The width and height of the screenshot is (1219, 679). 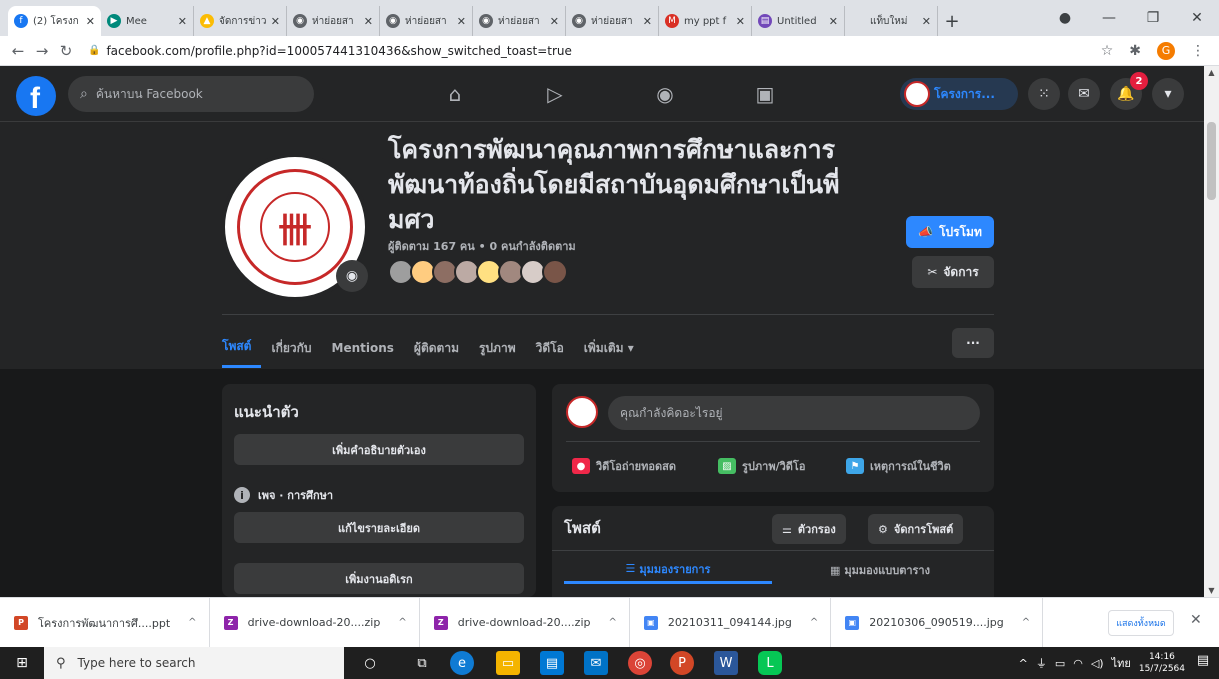 I want to click on extensions-icon: ✱, so click(x=1135, y=51).